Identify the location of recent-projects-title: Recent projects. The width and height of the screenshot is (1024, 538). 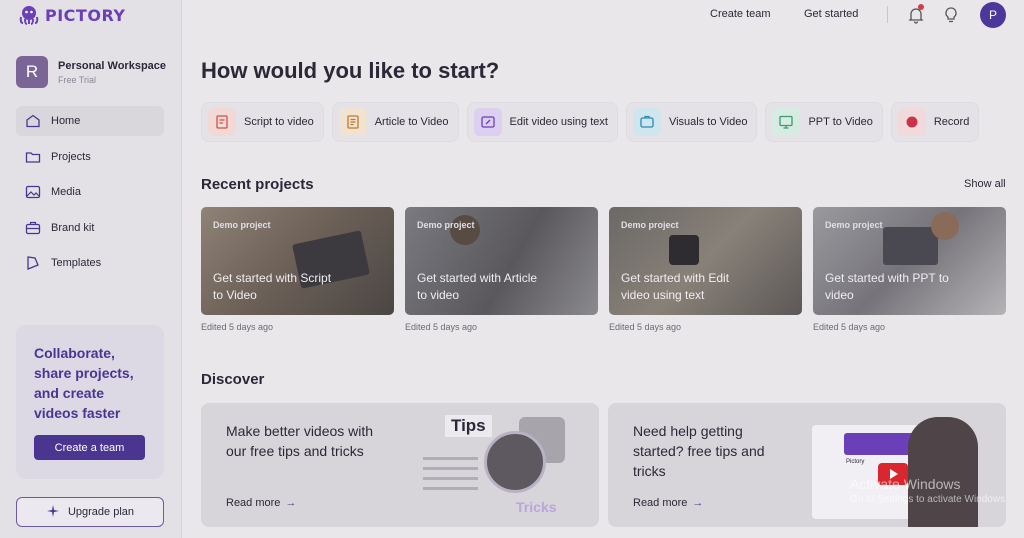
(257, 184).